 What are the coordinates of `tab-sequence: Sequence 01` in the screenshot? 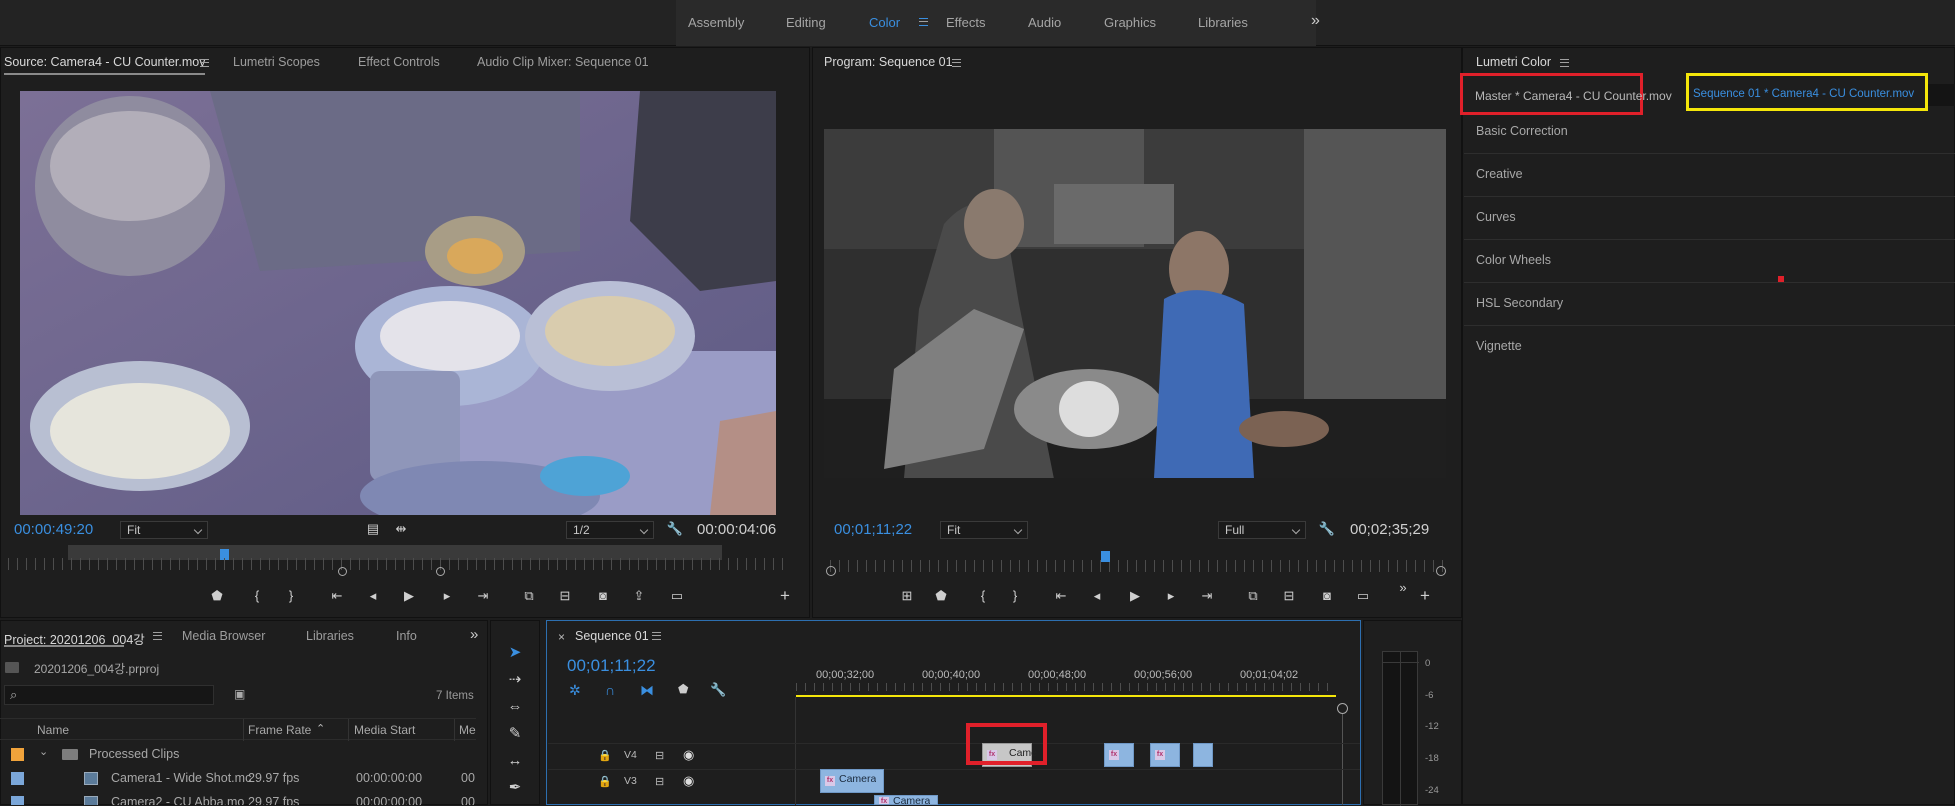 It's located at (612, 636).